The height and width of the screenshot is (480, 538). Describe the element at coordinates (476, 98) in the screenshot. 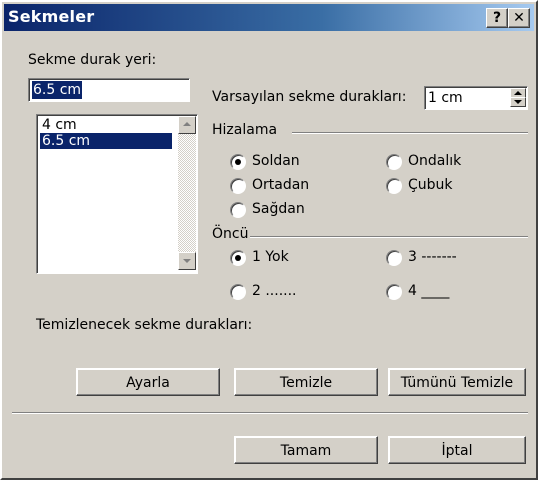

I see `default-tabs-spinner: 1 cm` at that location.